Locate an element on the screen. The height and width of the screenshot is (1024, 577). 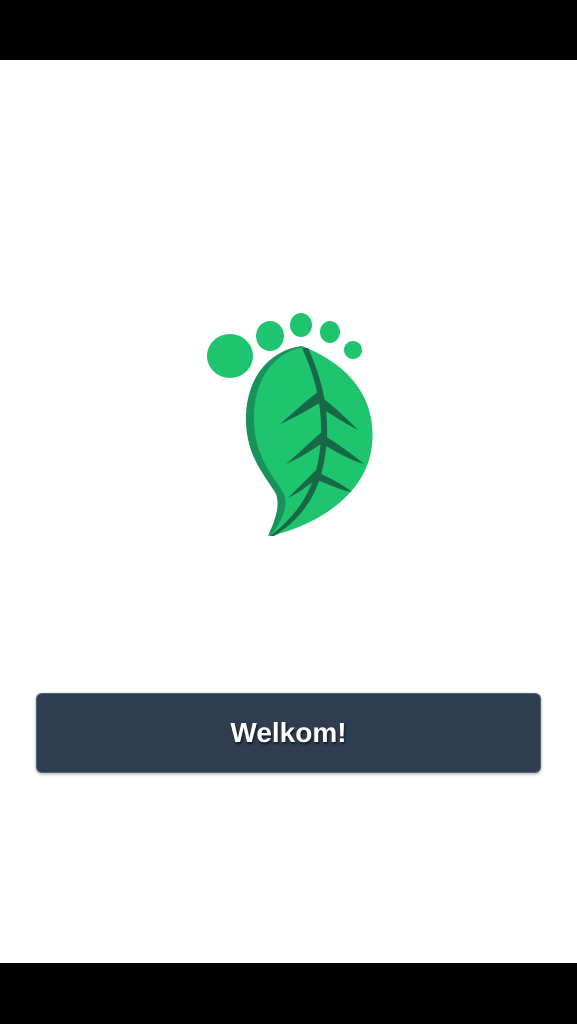
leaf-footprint-icon is located at coordinates (290, 427).